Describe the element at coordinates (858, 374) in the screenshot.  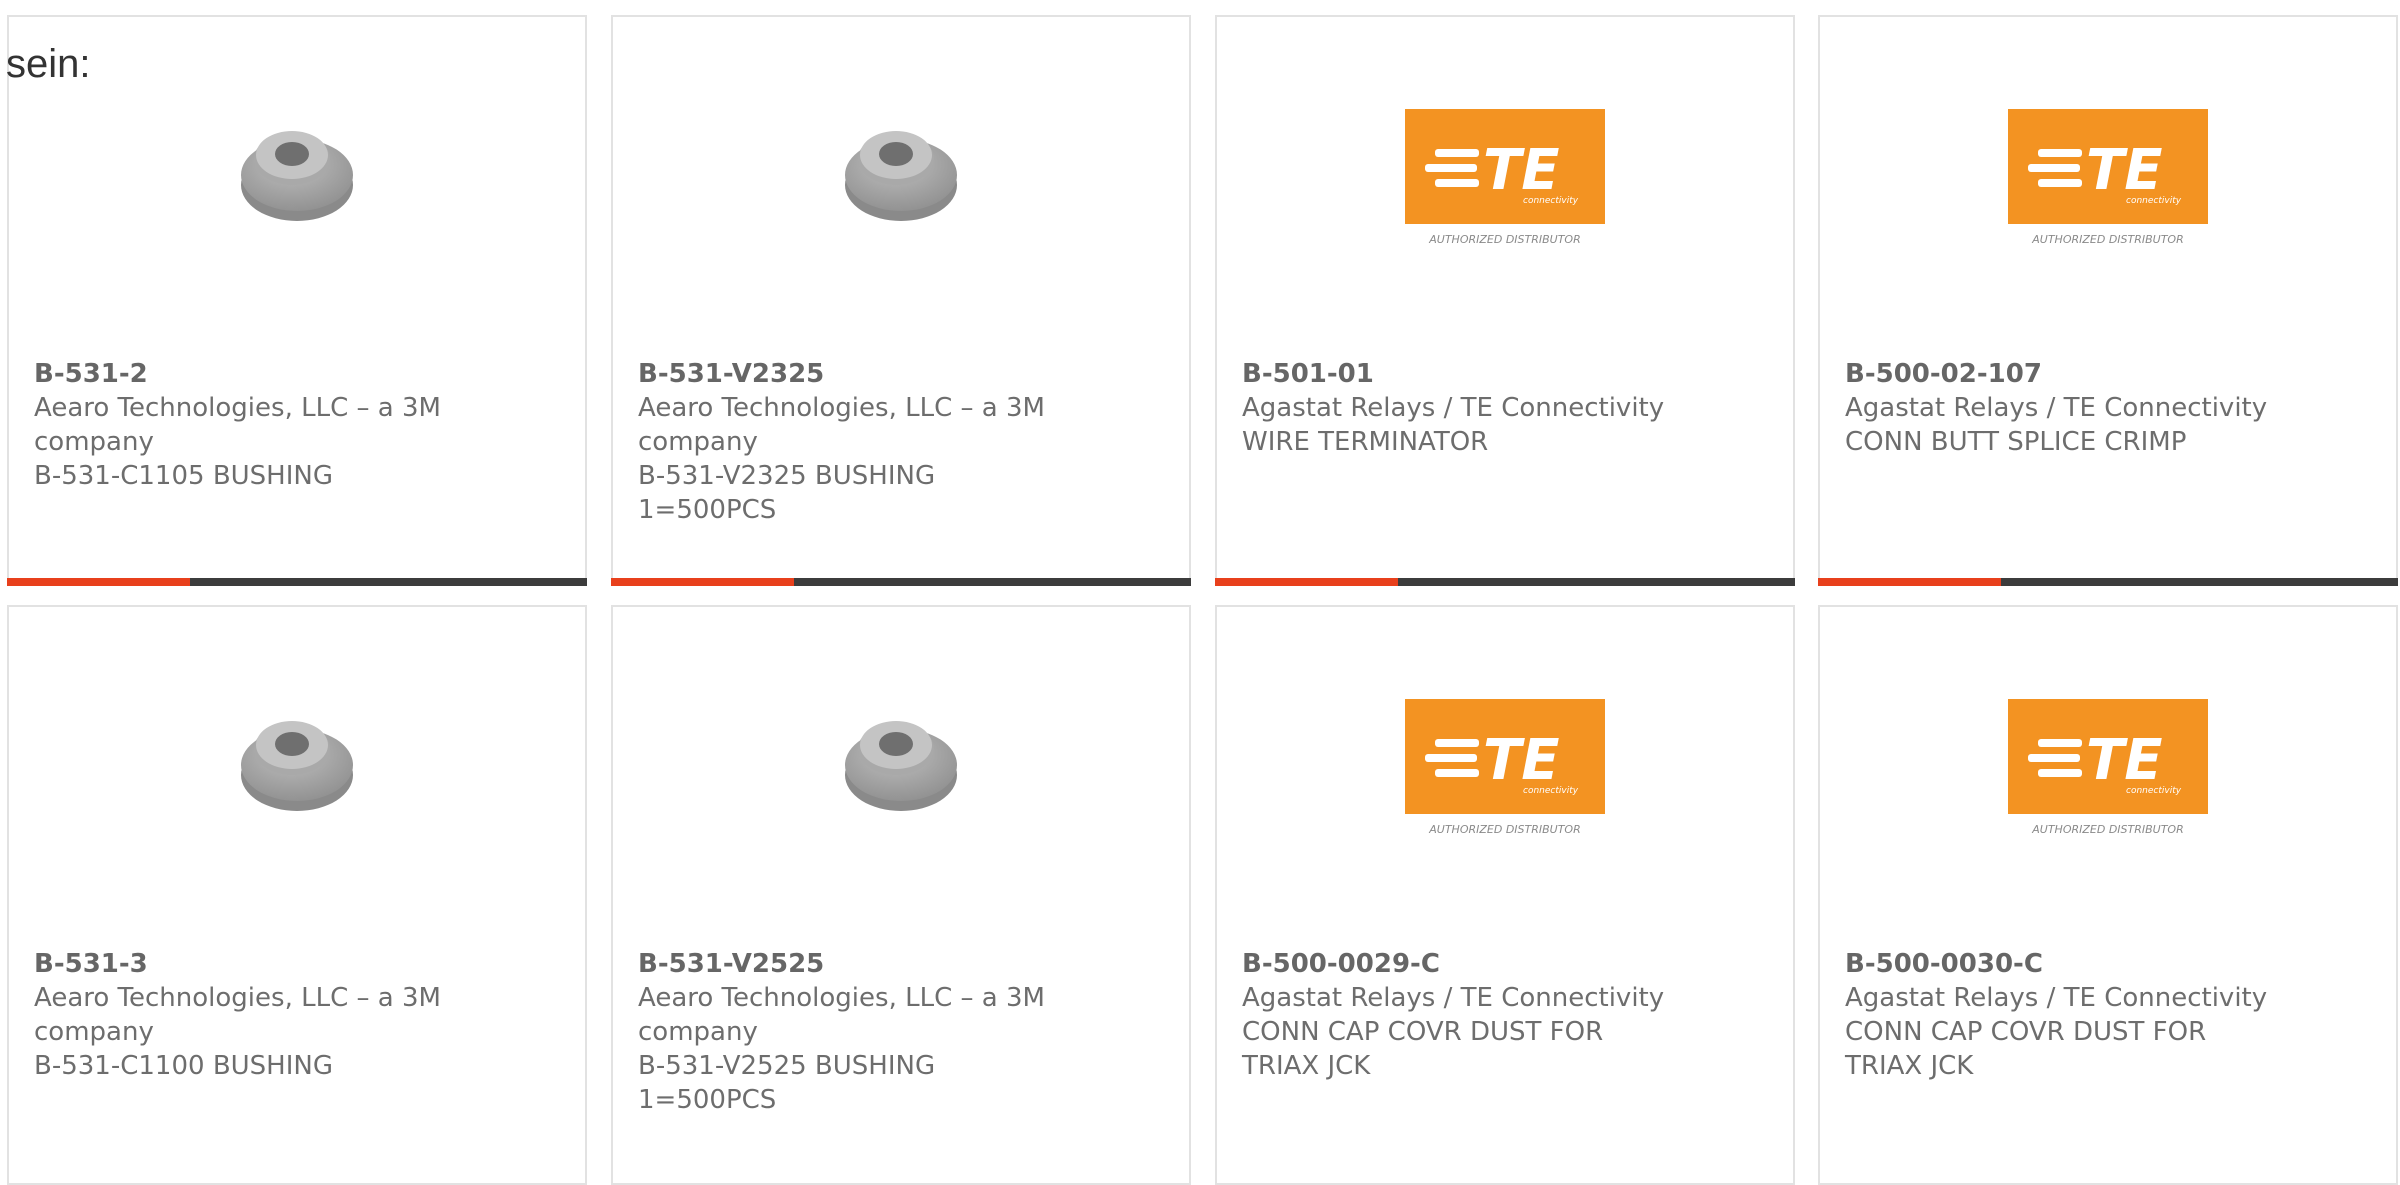
I see `part-number: B-531-V2325` at that location.